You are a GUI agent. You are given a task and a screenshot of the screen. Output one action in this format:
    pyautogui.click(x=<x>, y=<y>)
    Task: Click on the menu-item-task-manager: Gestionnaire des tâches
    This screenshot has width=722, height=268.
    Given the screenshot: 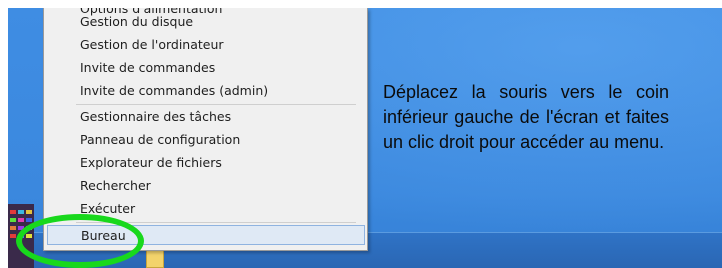 What is the action you would take?
    pyautogui.click(x=155, y=117)
    